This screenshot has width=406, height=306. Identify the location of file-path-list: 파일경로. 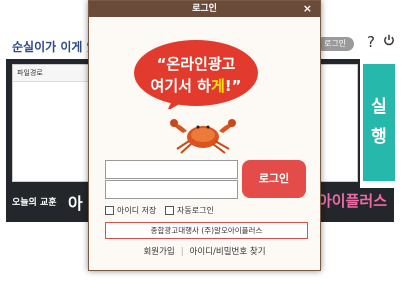
(52, 123).